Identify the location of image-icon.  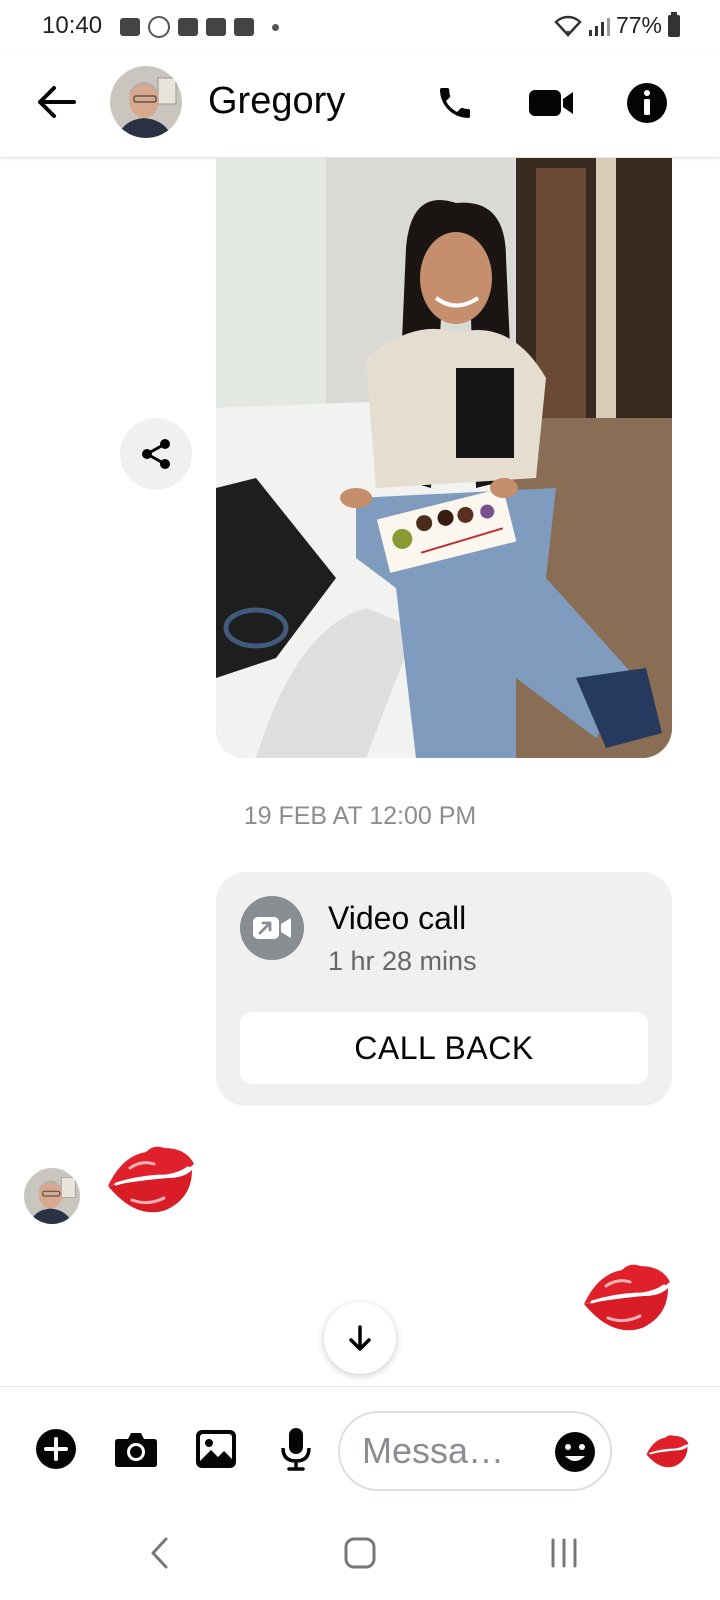
(216, 1449).